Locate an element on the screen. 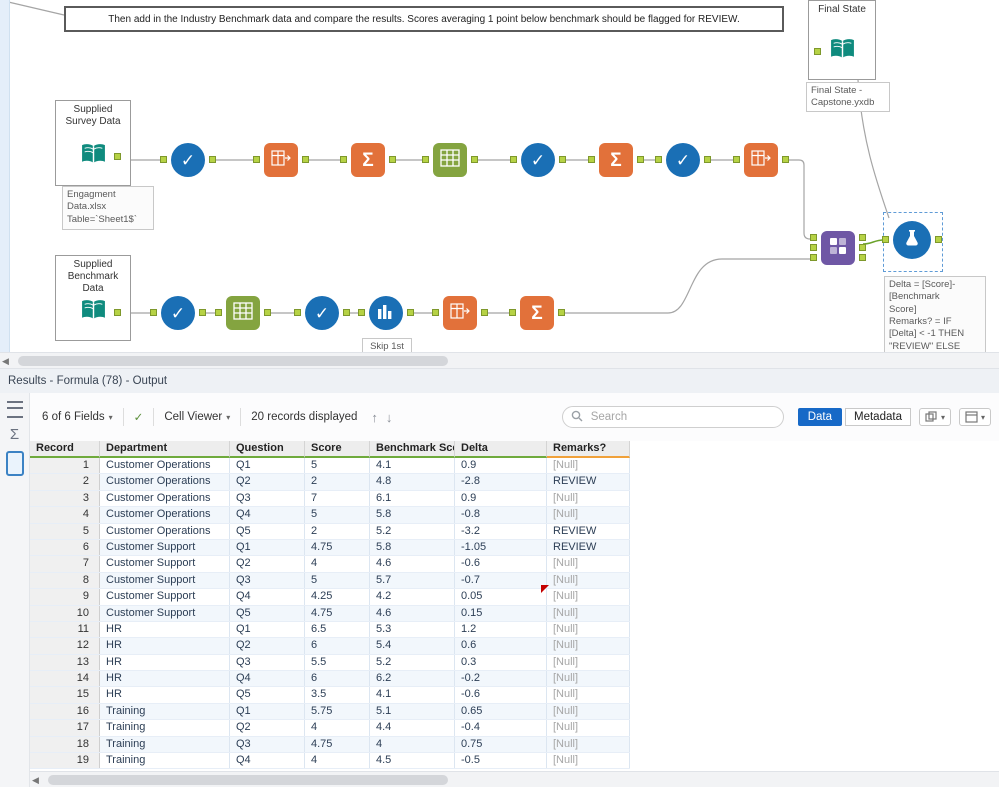 The width and height of the screenshot is (999, 787). column-header: Benchmark Score is located at coordinates (412, 449).